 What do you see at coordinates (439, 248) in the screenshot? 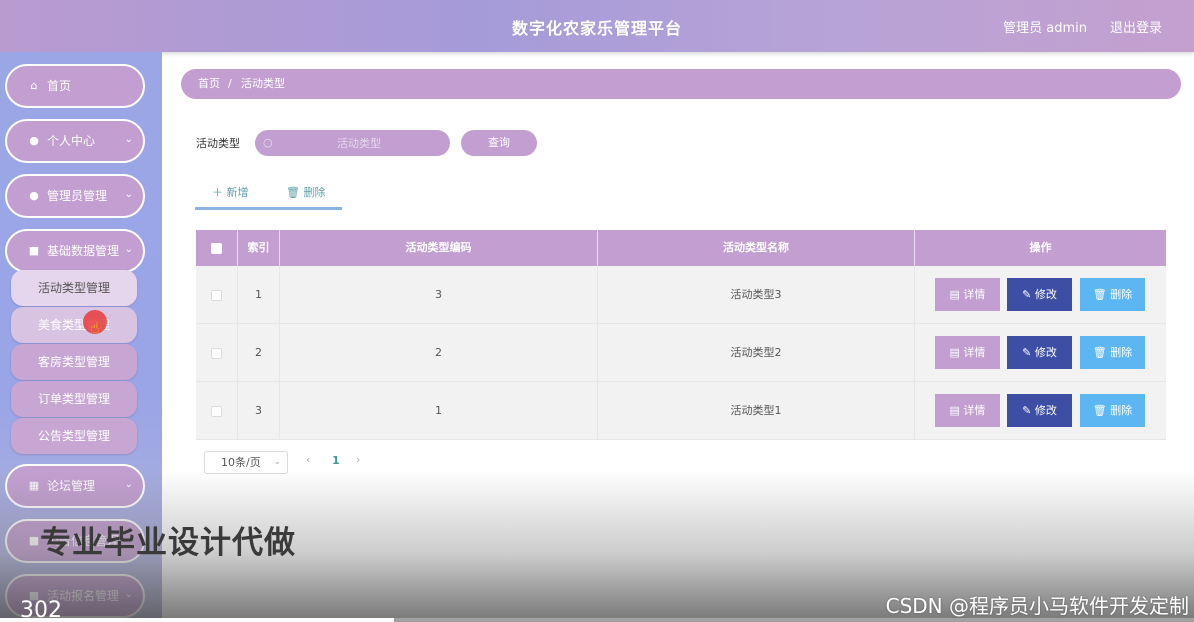
I see `column-header-code: 活动类型编码` at bounding box center [439, 248].